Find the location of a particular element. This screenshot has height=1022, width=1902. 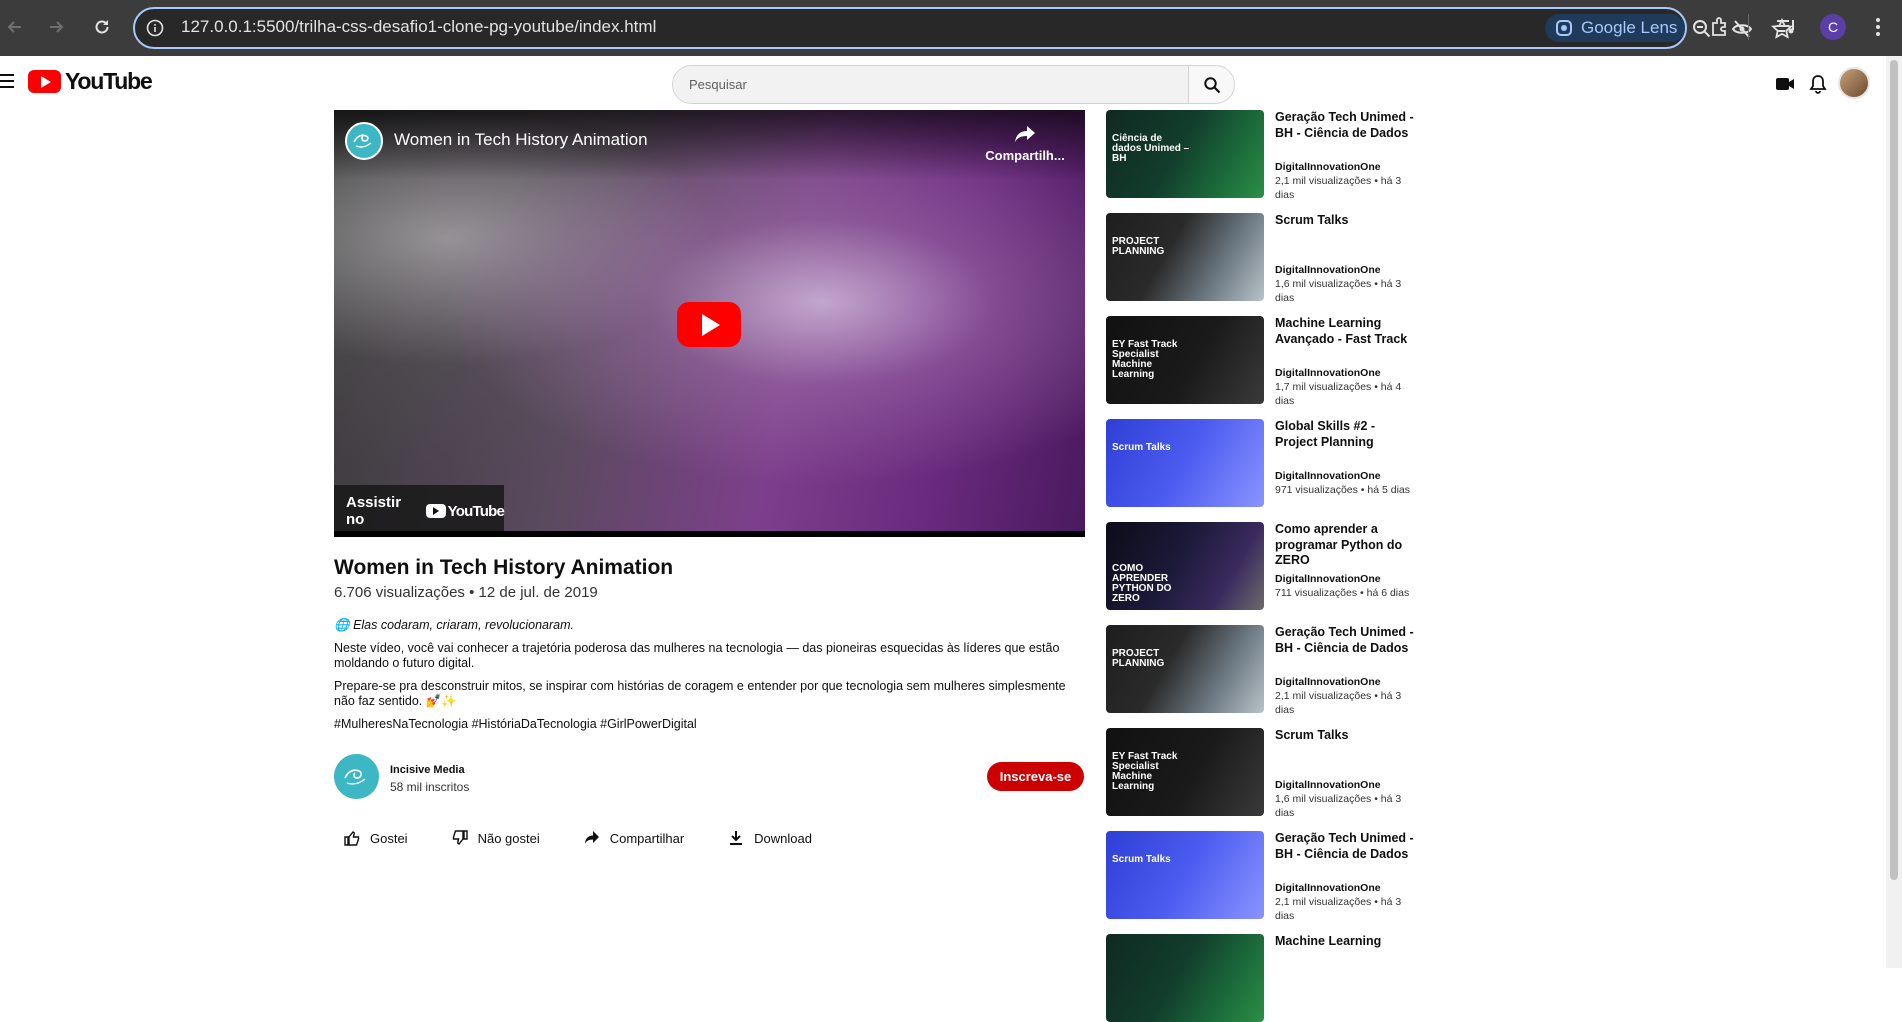

watch-on-label: Assistir no is located at coordinates (374, 511).